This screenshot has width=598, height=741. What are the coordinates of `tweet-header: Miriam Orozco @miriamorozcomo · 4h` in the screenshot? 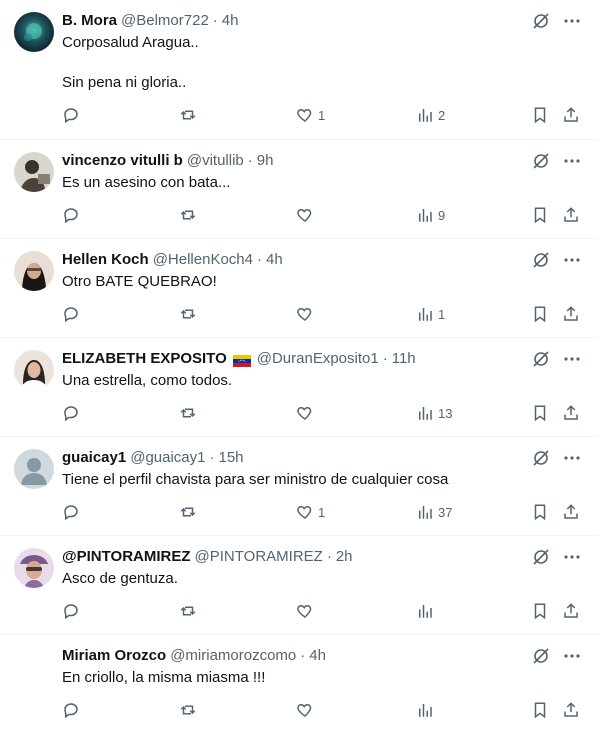 It's located at (322, 656).